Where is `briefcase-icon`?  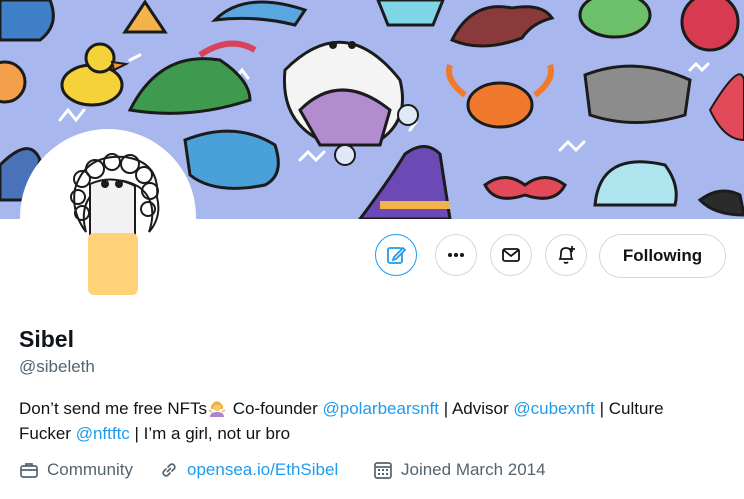
briefcase-icon is located at coordinates (29, 470).